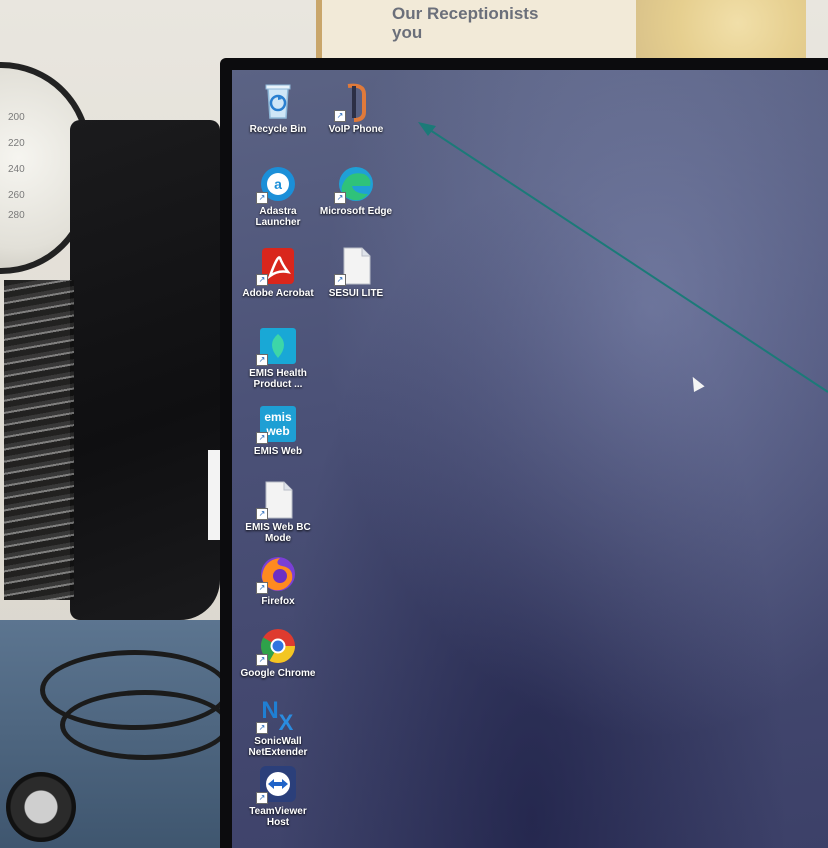  Describe the element at coordinates (465, 23) in the screenshot. I see `poster-text: Our Receptionists you` at that location.